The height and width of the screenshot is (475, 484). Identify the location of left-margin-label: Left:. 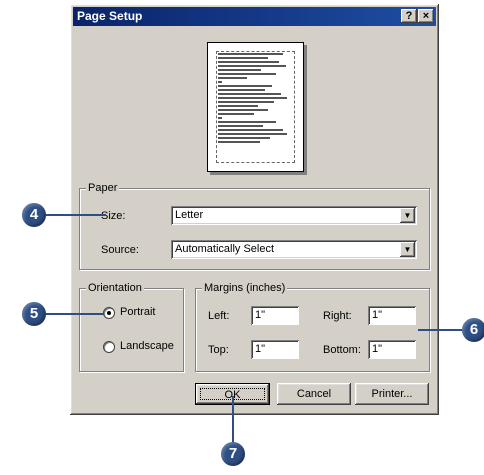
(219, 316).